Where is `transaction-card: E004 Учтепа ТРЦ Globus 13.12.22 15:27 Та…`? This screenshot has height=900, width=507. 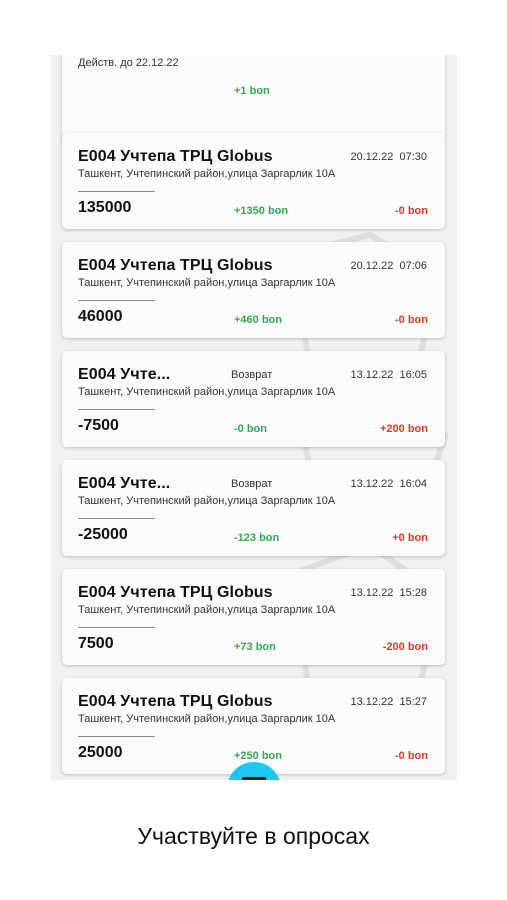
transaction-card: E004 Учтепа ТРЦ Globus 13.12.22 15:27 Та… is located at coordinates (253, 726).